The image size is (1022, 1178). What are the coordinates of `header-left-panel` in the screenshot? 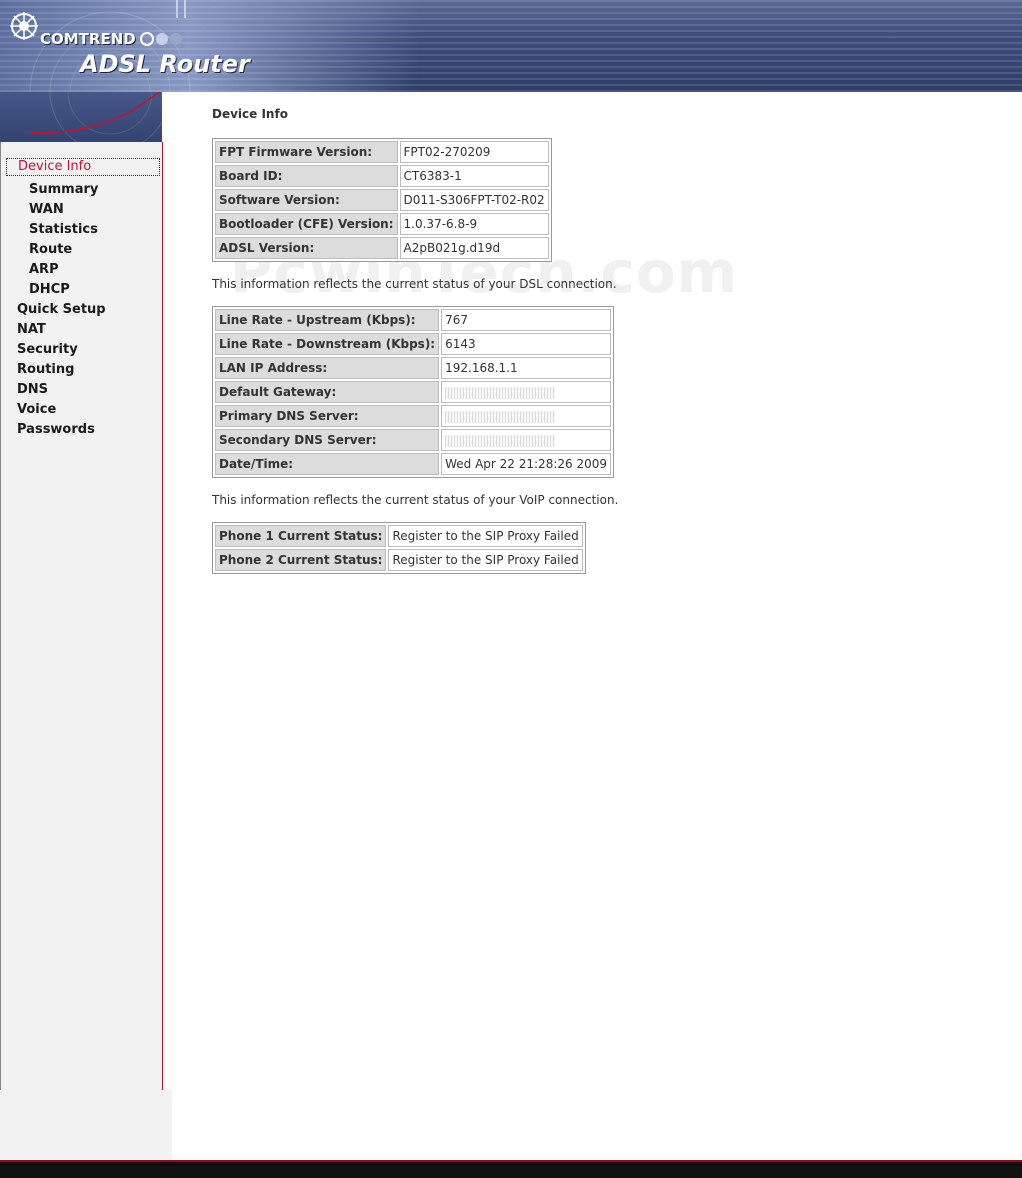 It's located at (81, 117).